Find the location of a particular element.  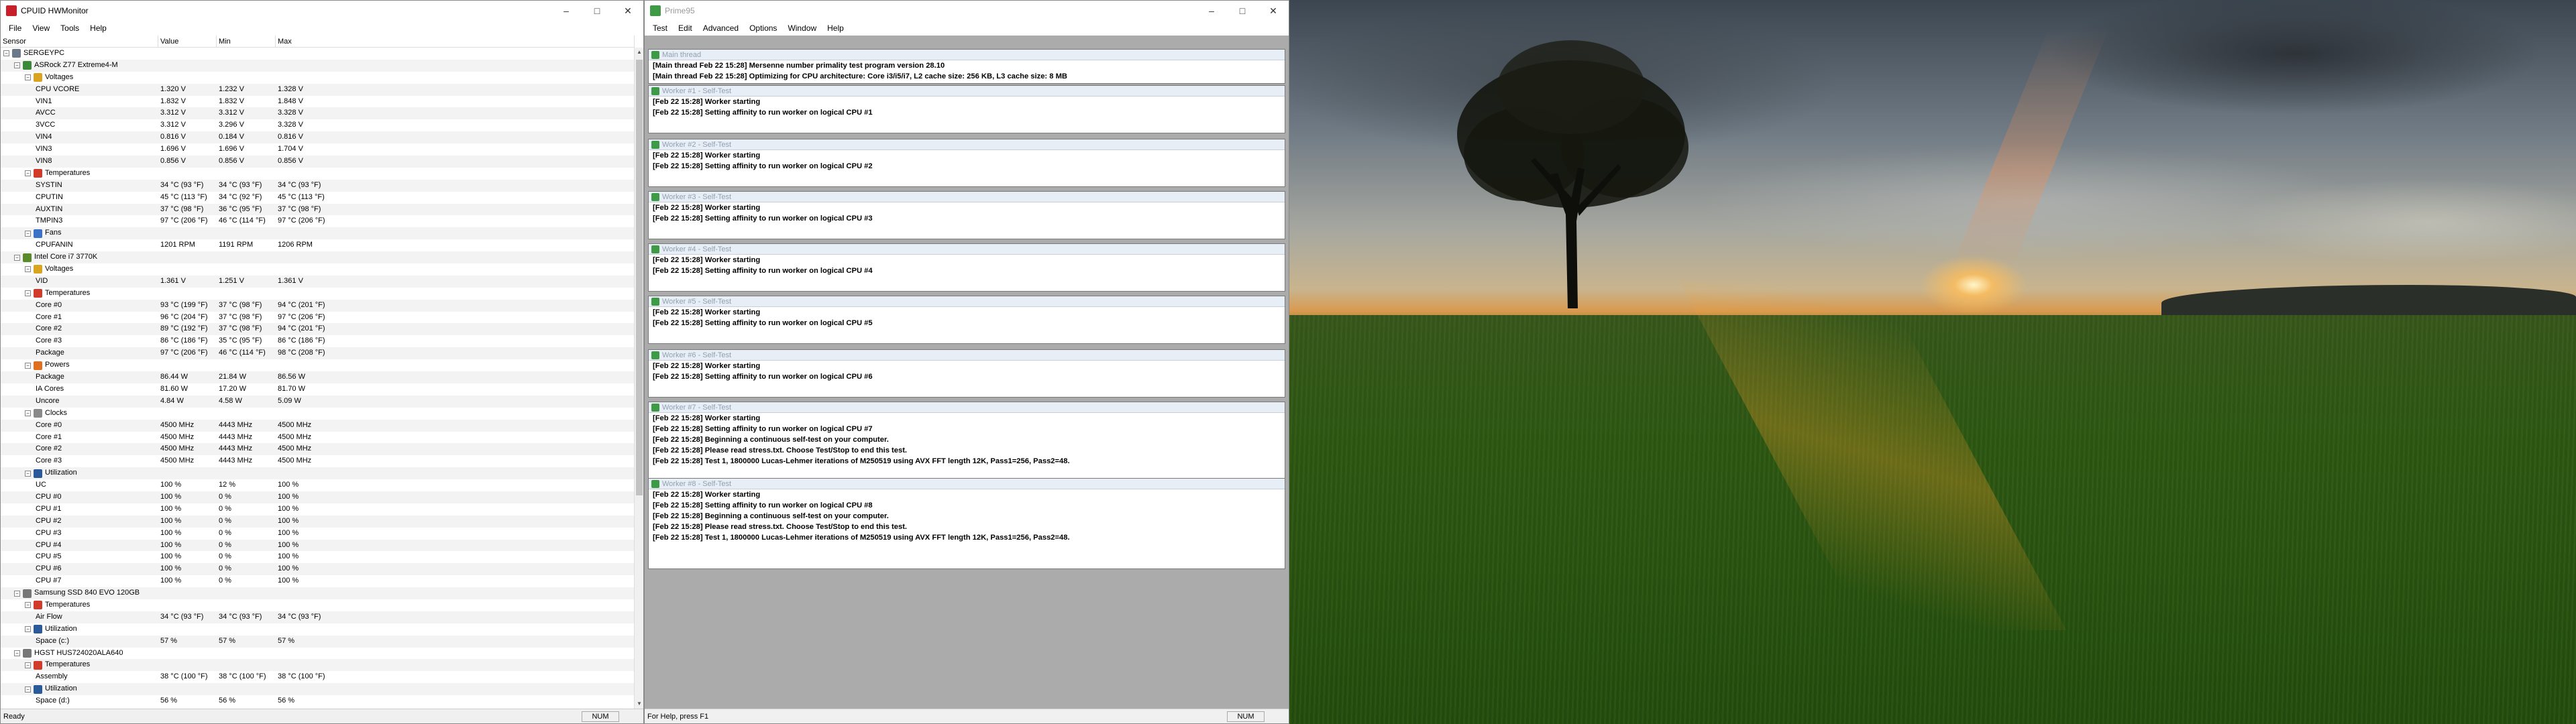

sensor-row: CPU VCORE 1.320 V 1.232 V 1.328 V is located at coordinates (318, 89).